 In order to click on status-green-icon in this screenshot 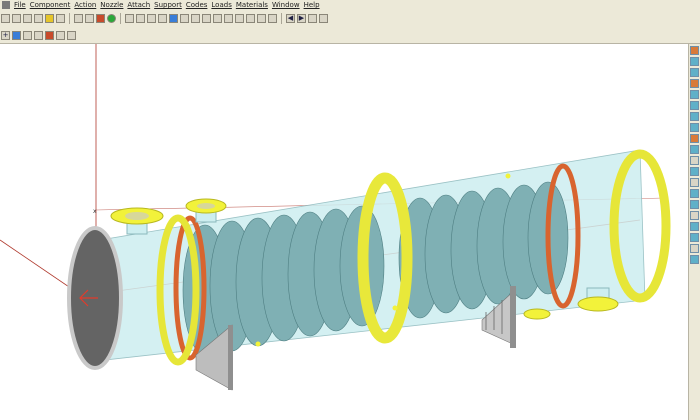, I will do `click(111, 18)`.